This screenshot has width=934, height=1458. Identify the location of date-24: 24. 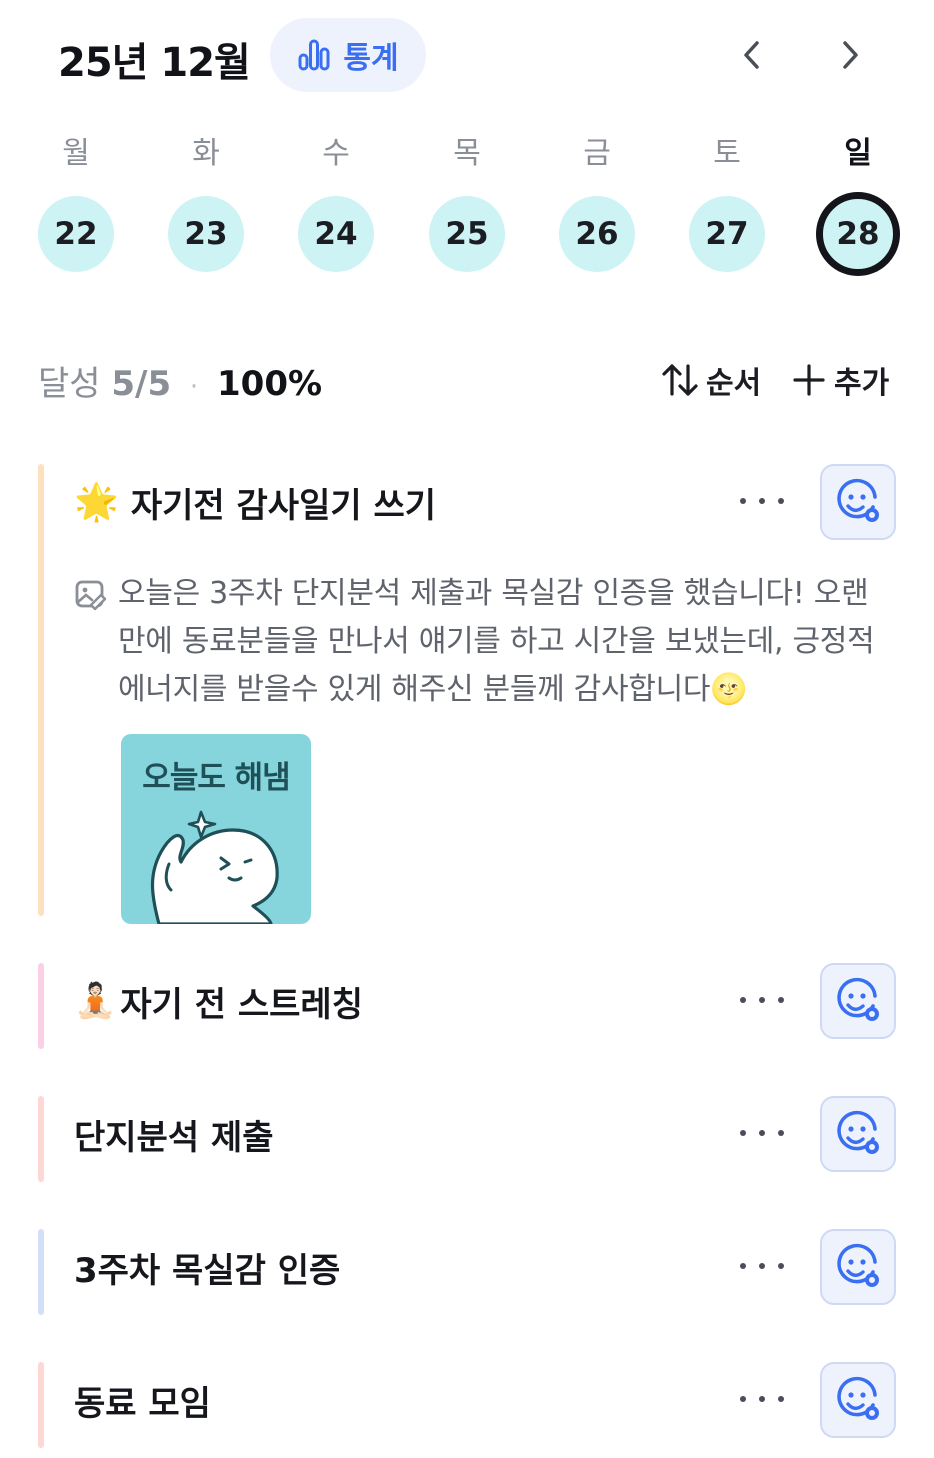
(336, 234).